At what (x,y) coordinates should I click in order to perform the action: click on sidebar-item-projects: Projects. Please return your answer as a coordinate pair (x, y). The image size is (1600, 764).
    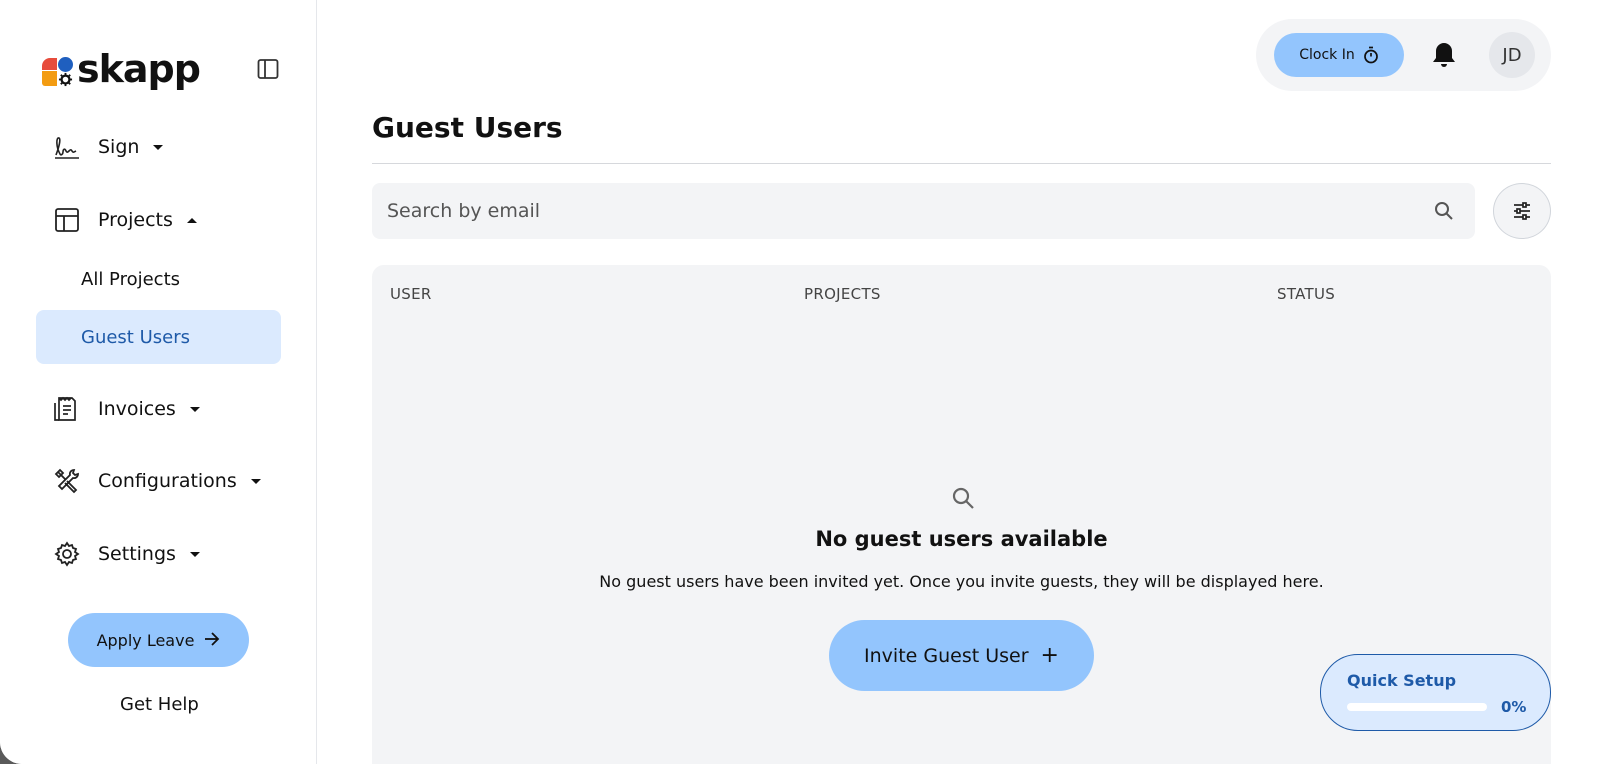
    Looking at the image, I should click on (124, 220).